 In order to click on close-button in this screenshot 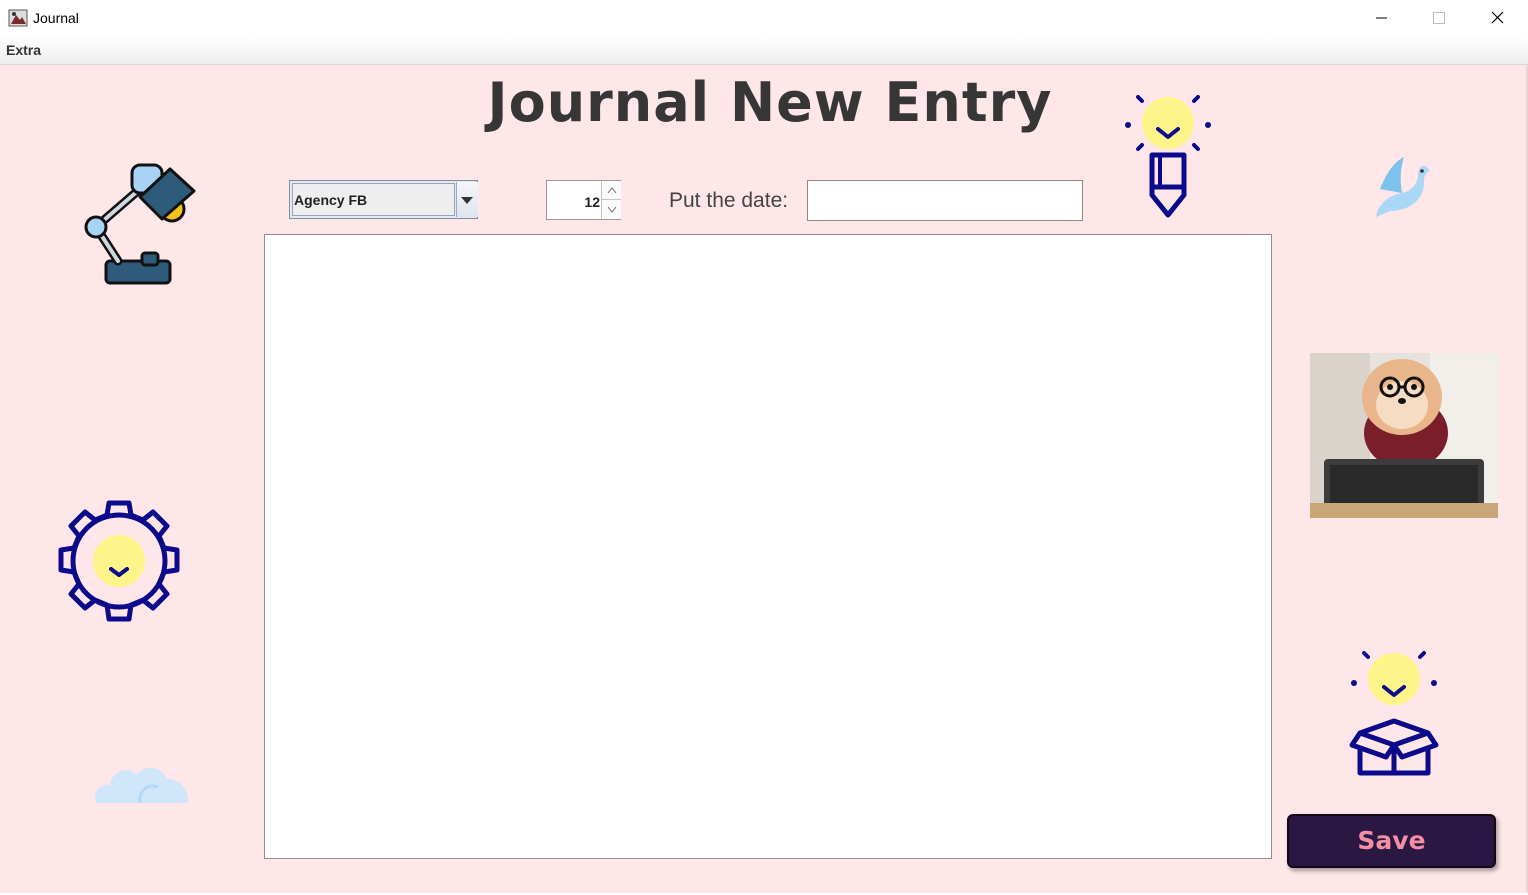, I will do `click(1497, 18)`.